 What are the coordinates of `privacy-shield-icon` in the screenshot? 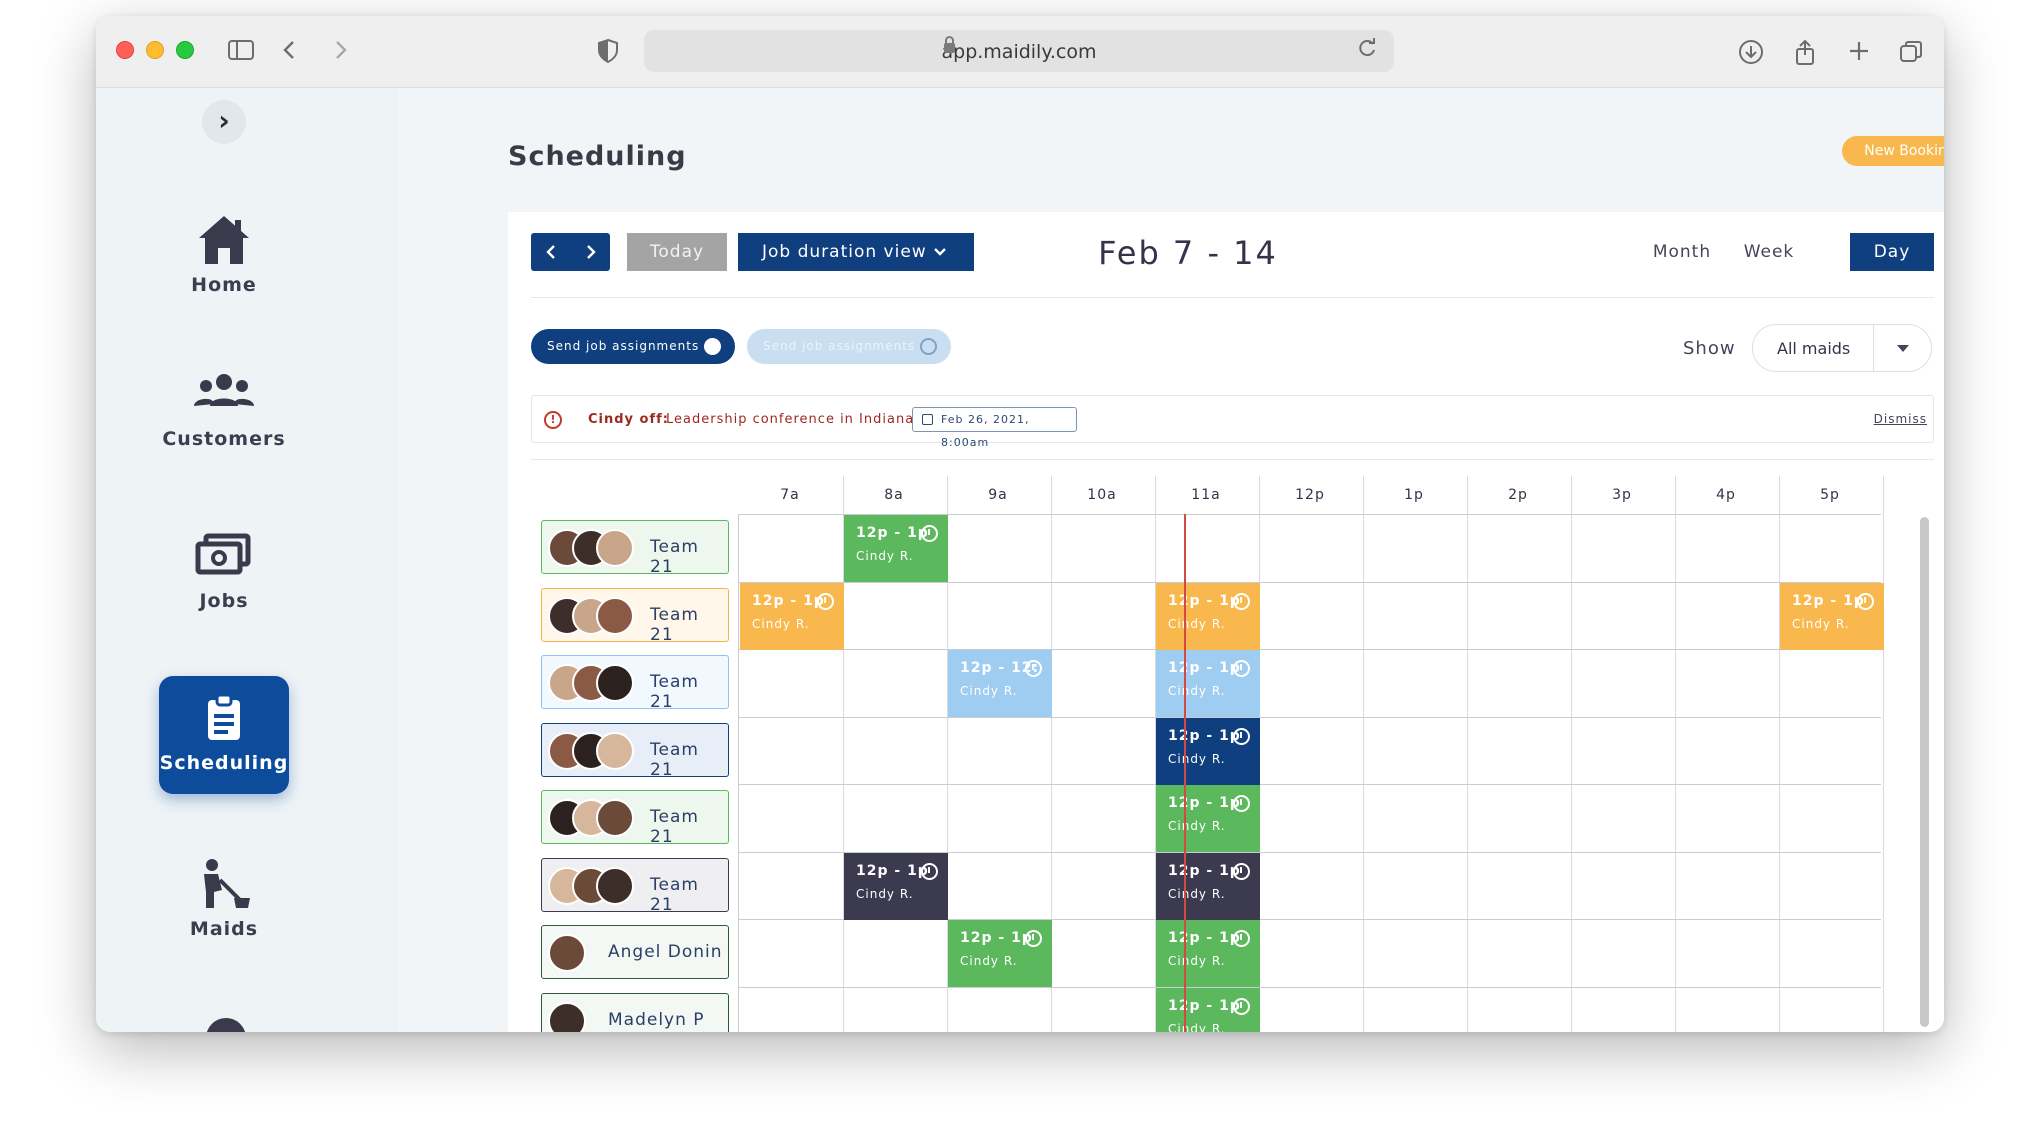 It's located at (608, 51).